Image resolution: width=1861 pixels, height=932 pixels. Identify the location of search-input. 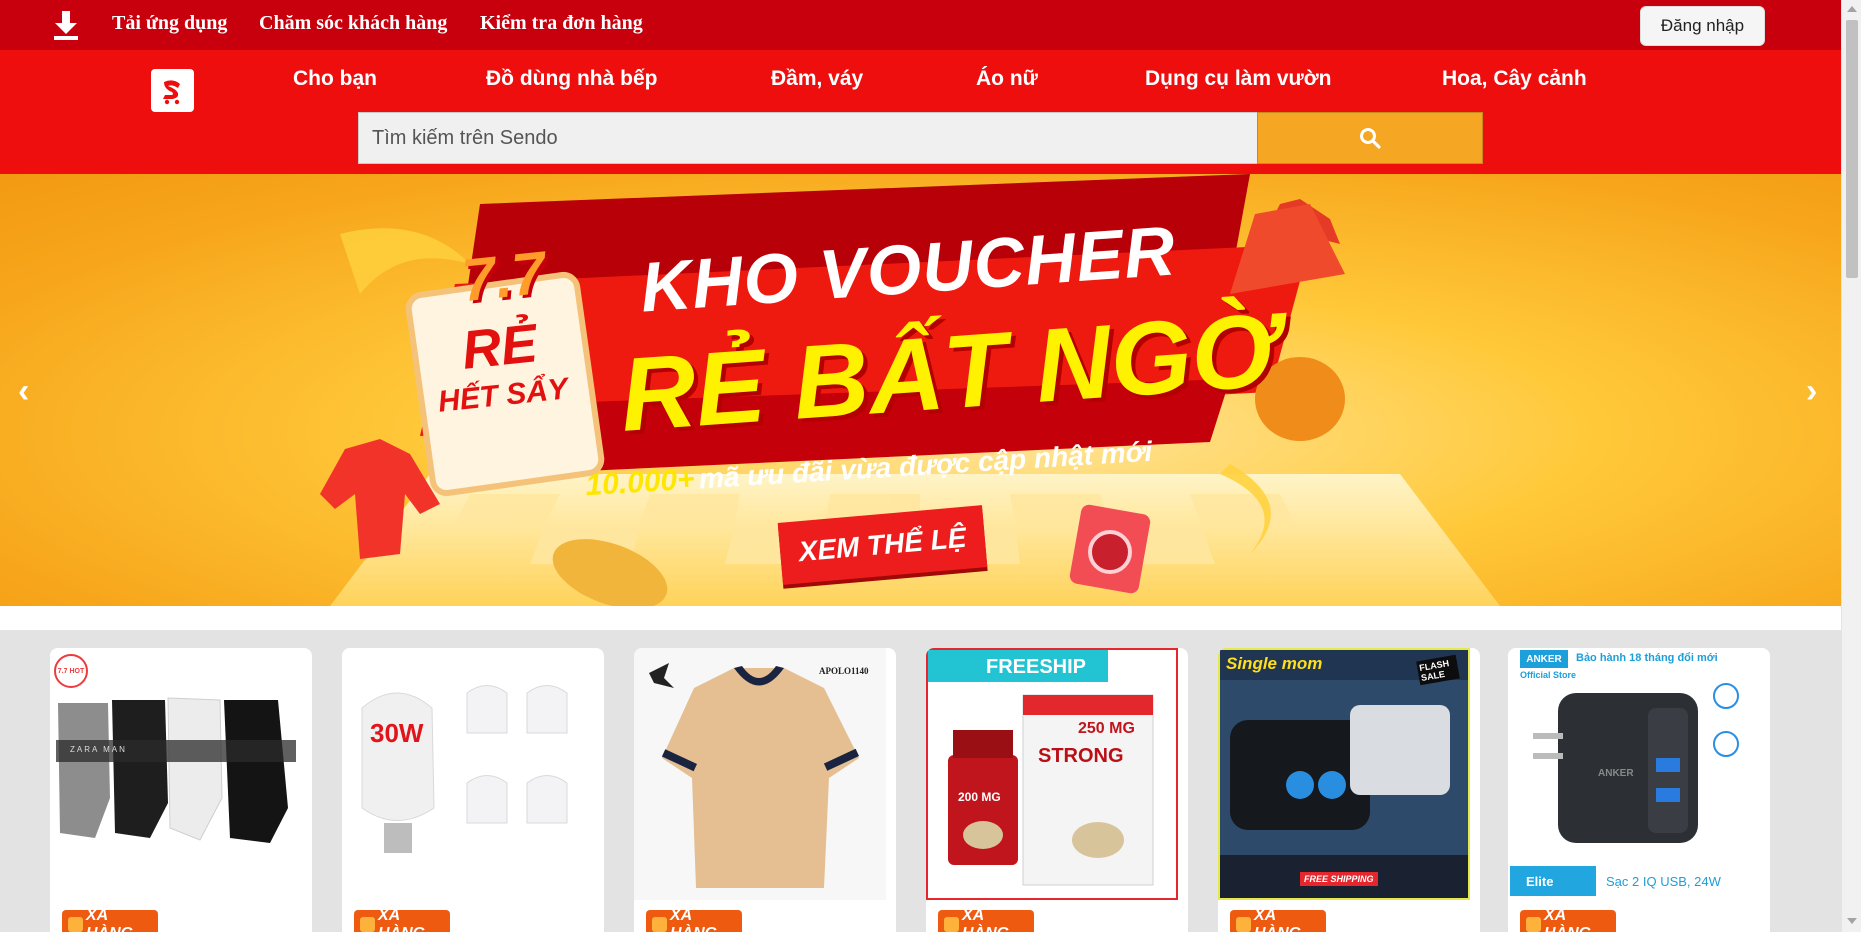
(808, 138).